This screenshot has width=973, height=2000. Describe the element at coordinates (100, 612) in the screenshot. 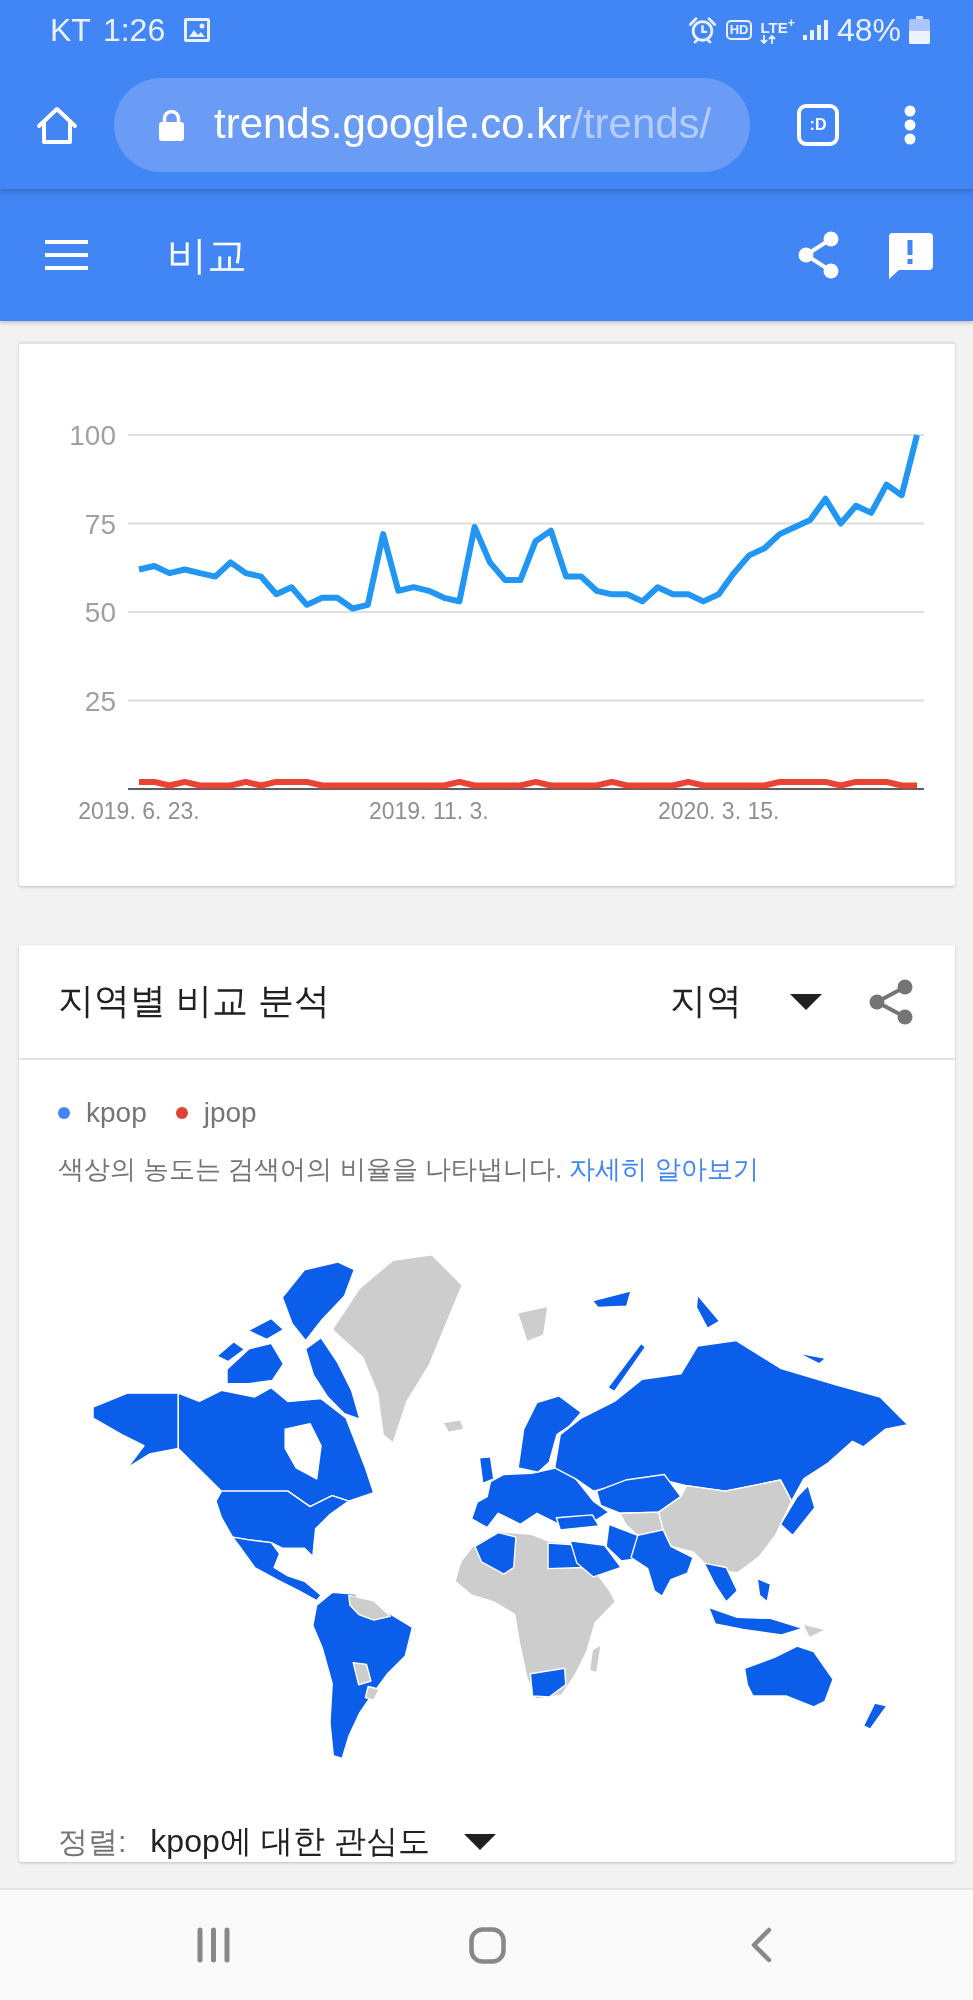

I see `axis-label: 50` at that location.